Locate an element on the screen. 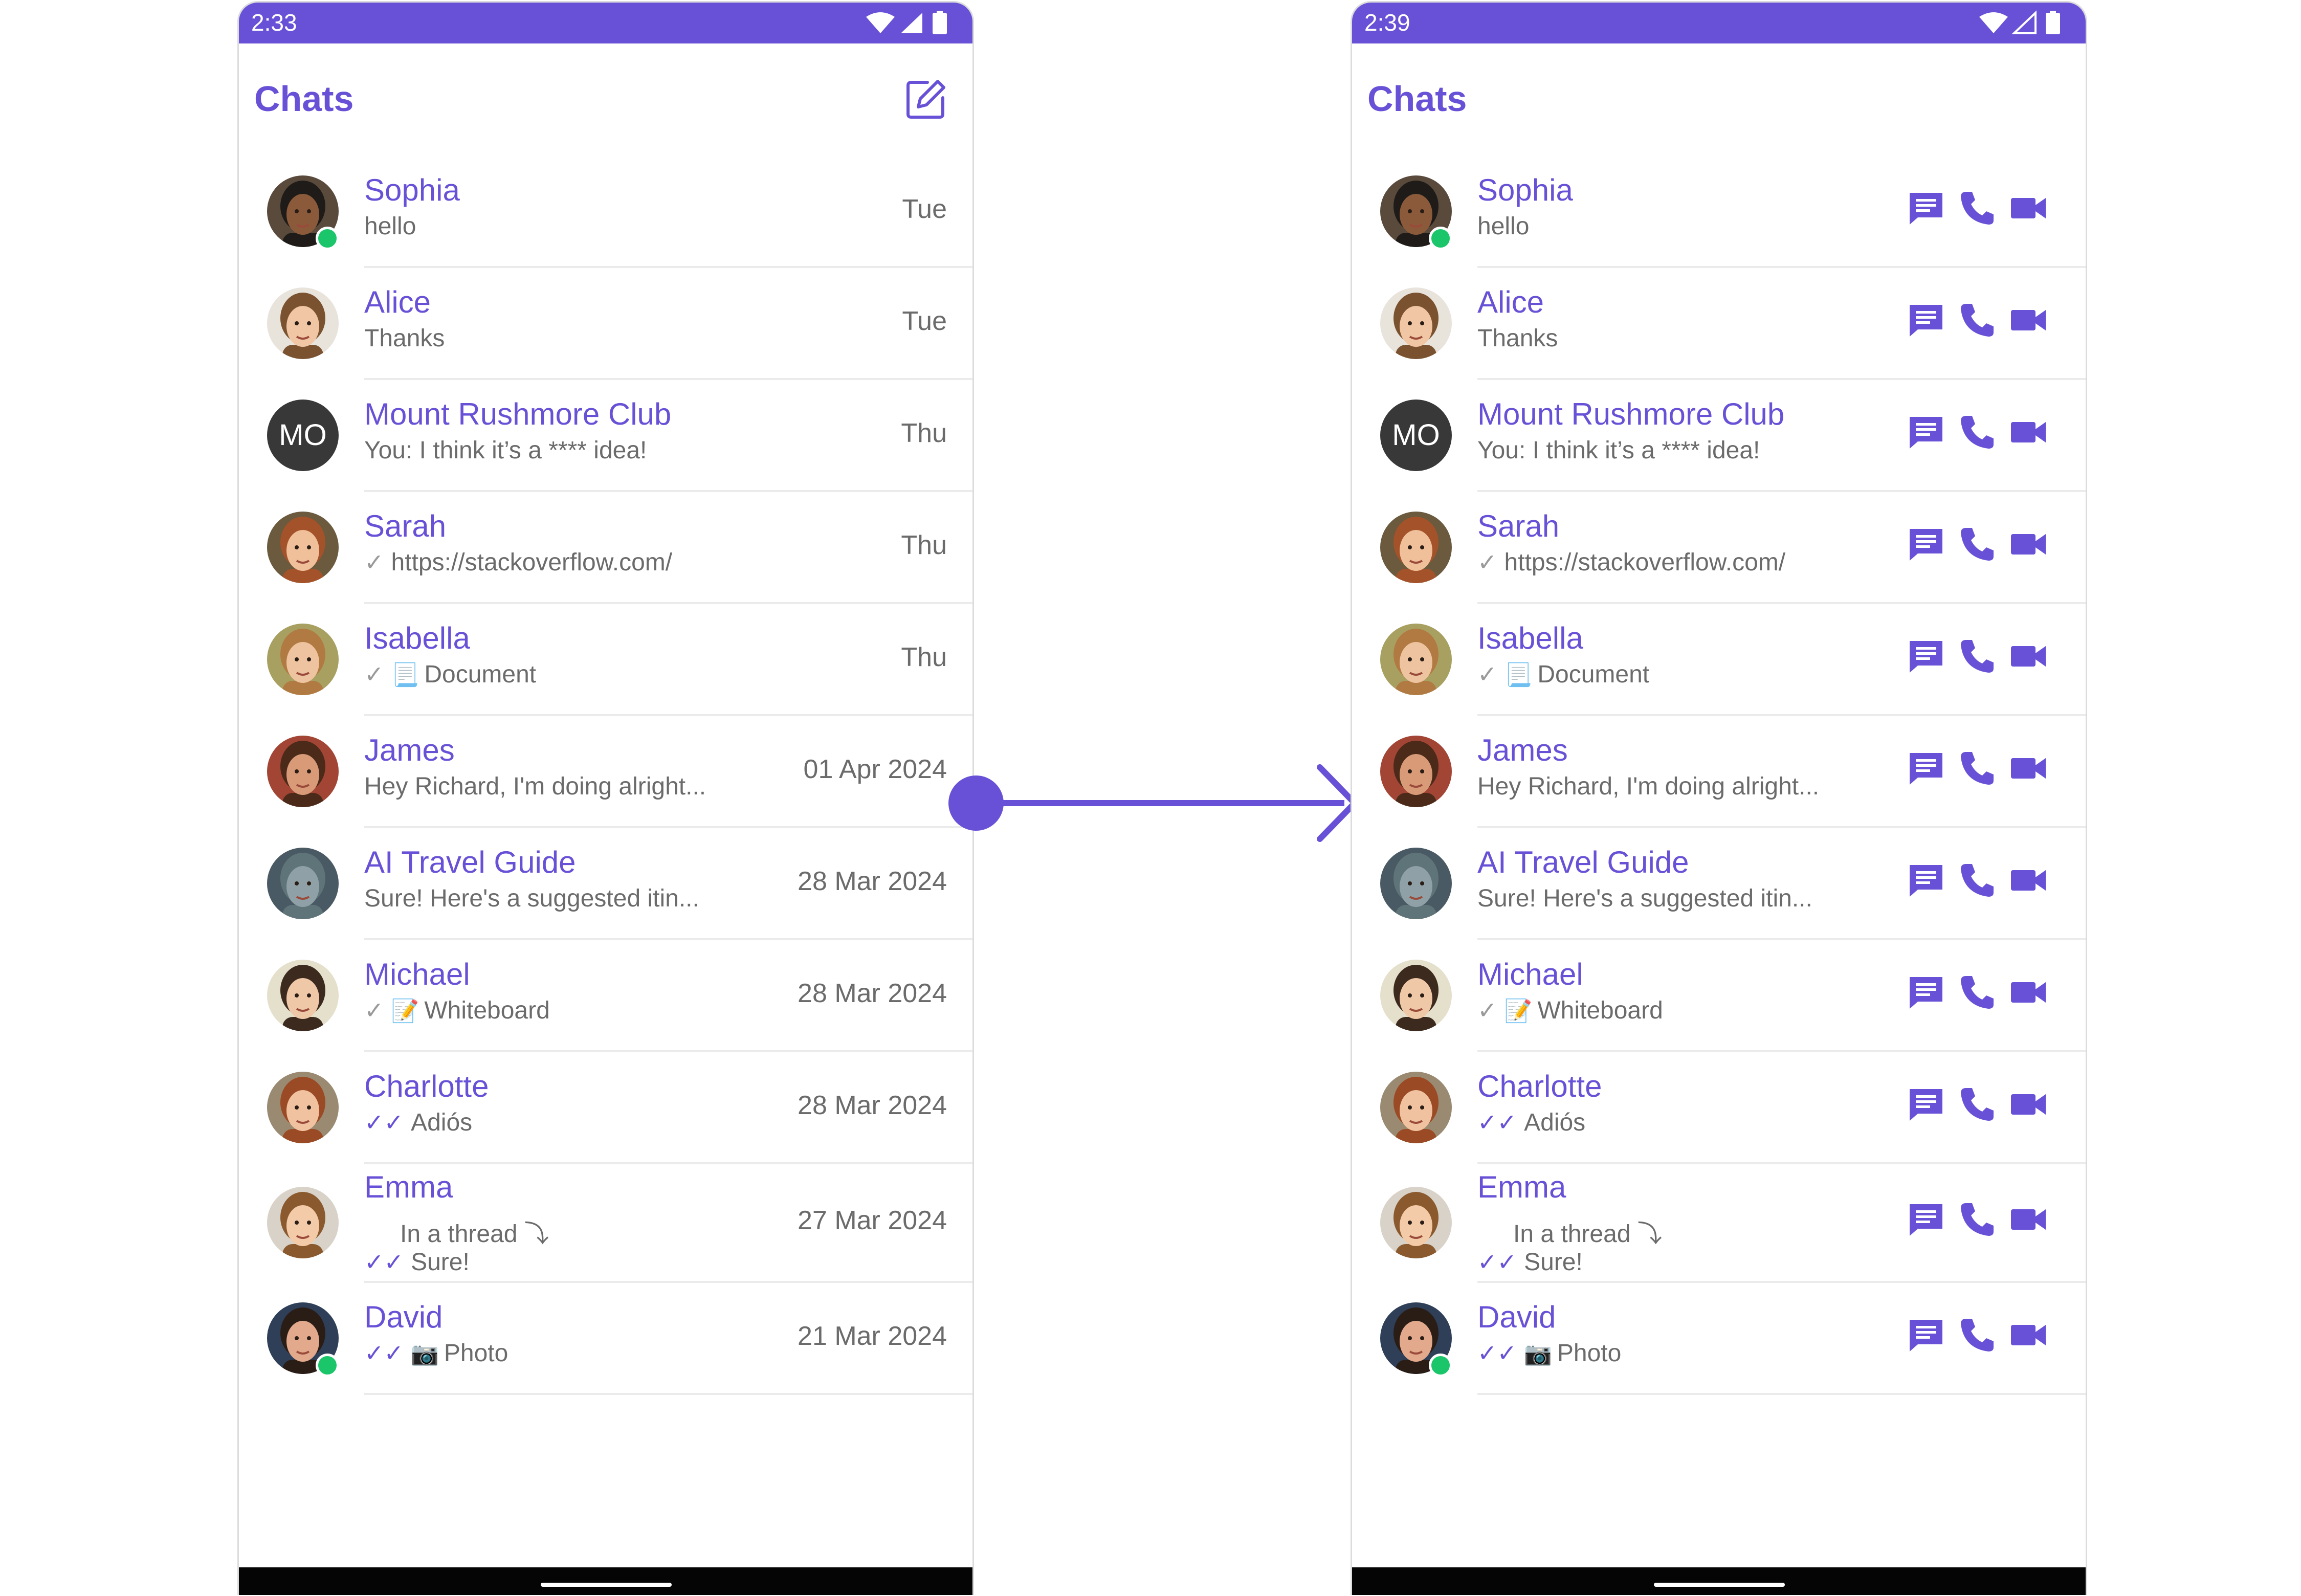  conversation-row: Sophia hello Tue is located at coordinates (605, 212).